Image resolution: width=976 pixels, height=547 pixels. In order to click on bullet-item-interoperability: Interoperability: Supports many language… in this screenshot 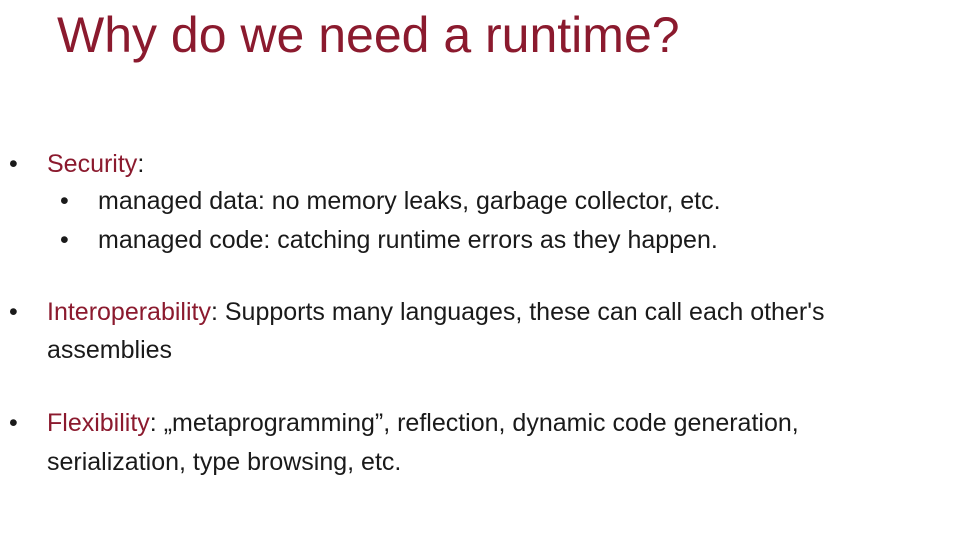, I will do `click(435, 312)`.